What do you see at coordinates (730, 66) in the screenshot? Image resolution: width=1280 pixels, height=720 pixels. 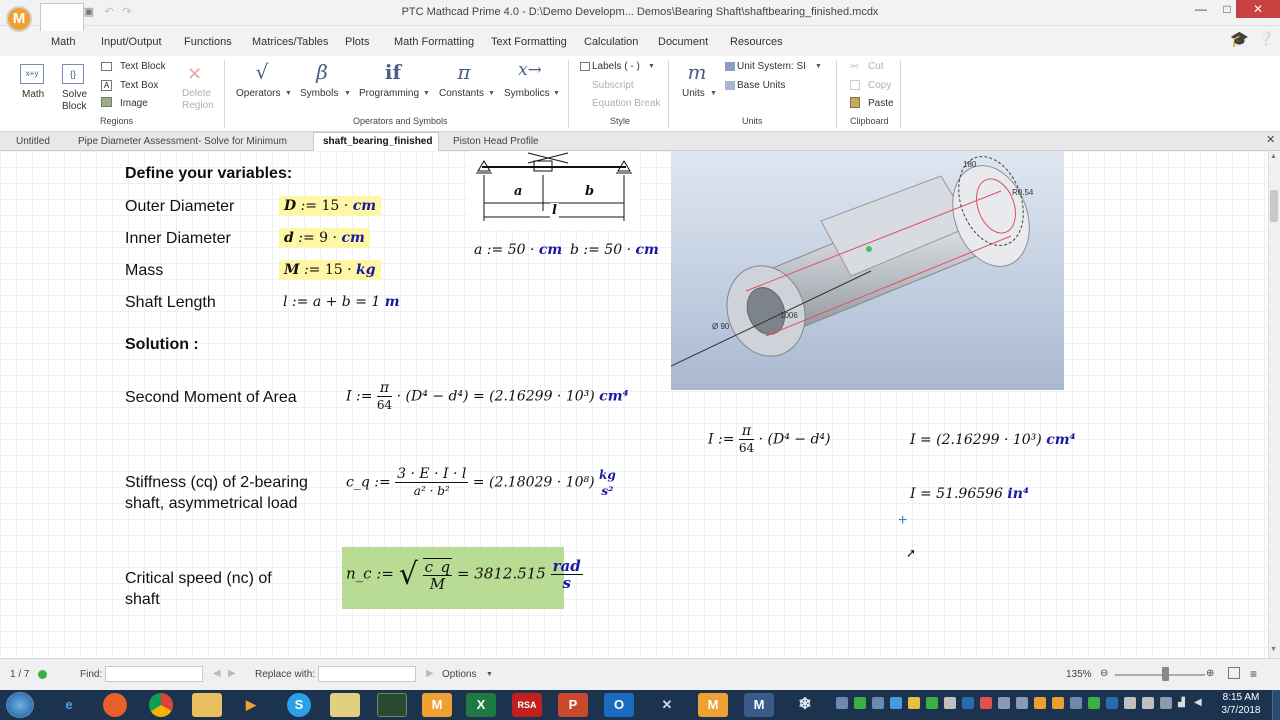 I see `unit-system-icon` at bounding box center [730, 66].